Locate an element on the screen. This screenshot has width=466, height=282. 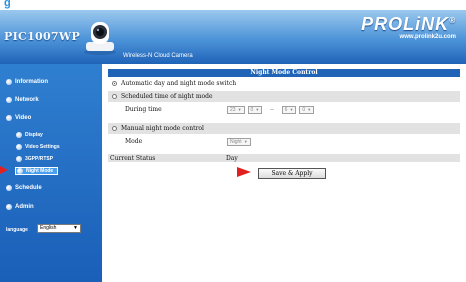
sidebar-item-schedule: Schedule is located at coordinates (24, 188).